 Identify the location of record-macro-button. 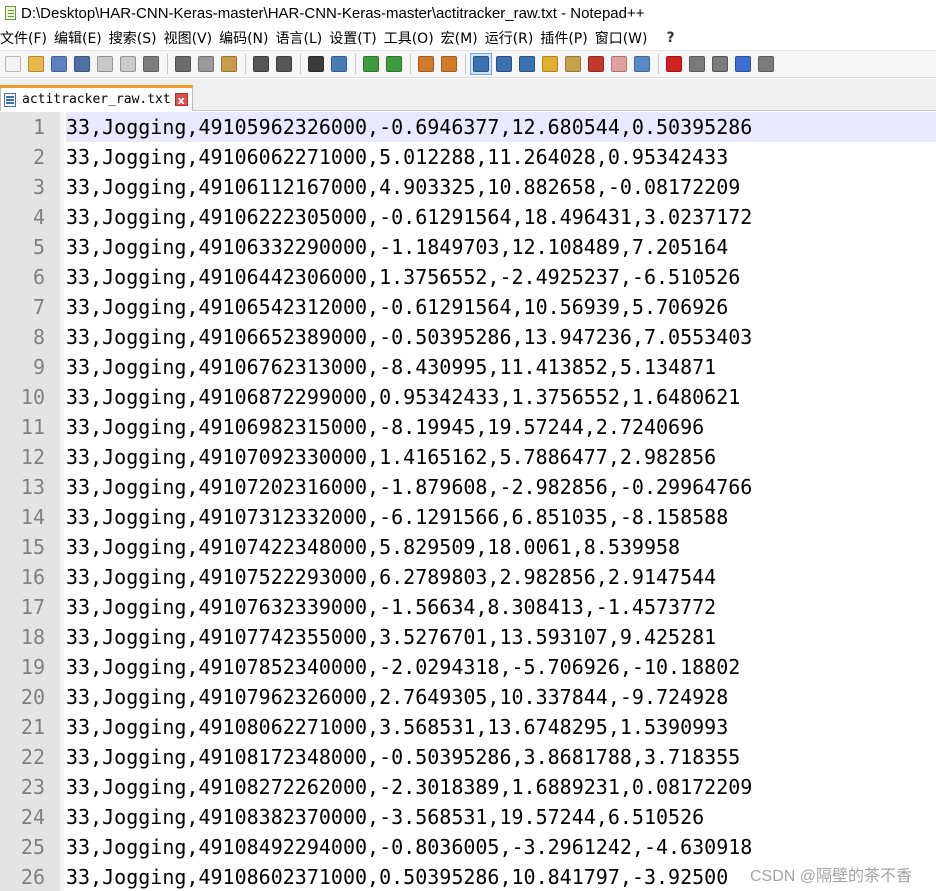
(674, 64).